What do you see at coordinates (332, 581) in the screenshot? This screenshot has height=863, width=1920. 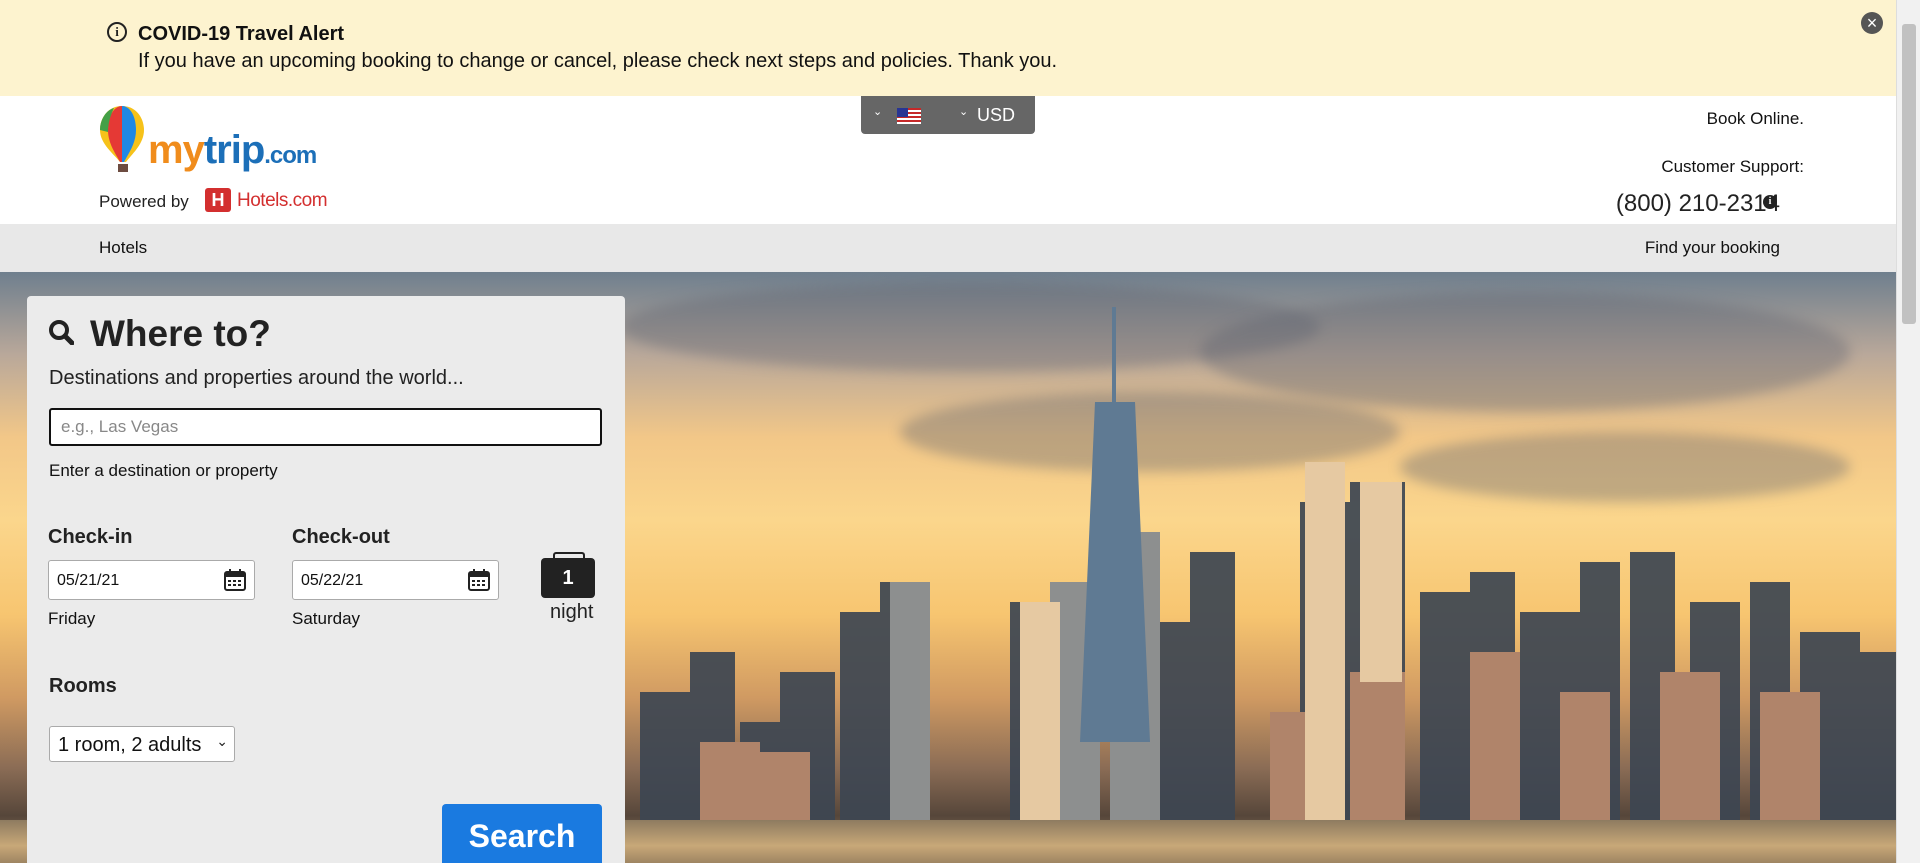 I see `checkout-date-value: 05/22/21` at bounding box center [332, 581].